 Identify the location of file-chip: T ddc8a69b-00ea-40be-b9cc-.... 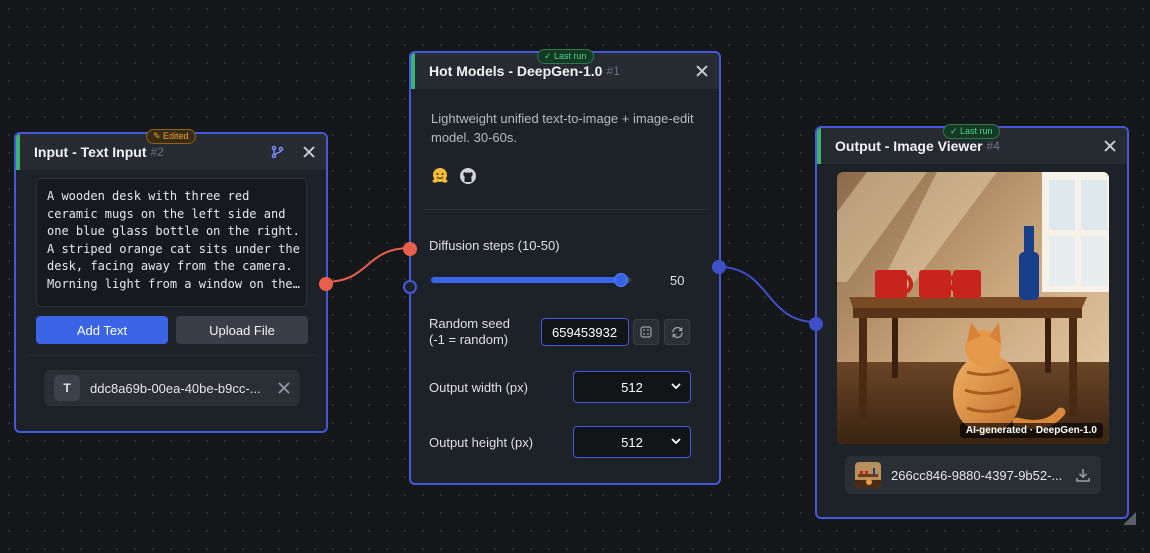
(172, 388).